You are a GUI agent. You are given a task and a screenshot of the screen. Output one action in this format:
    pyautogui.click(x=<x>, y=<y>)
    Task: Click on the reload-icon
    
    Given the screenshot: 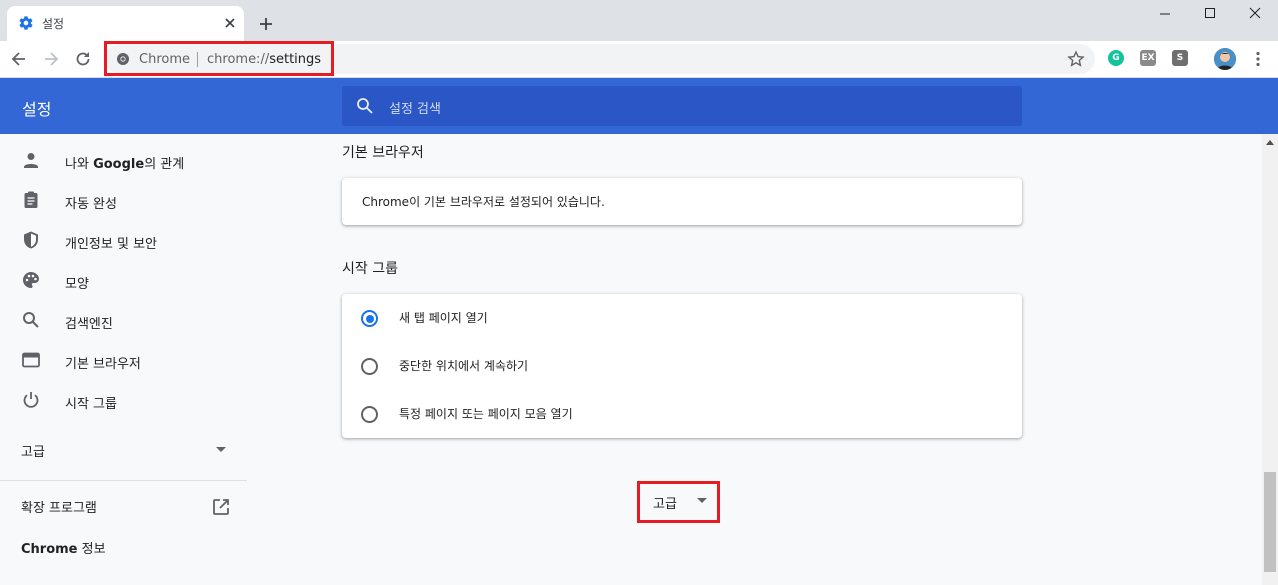 What is the action you would take?
    pyautogui.click(x=83, y=59)
    